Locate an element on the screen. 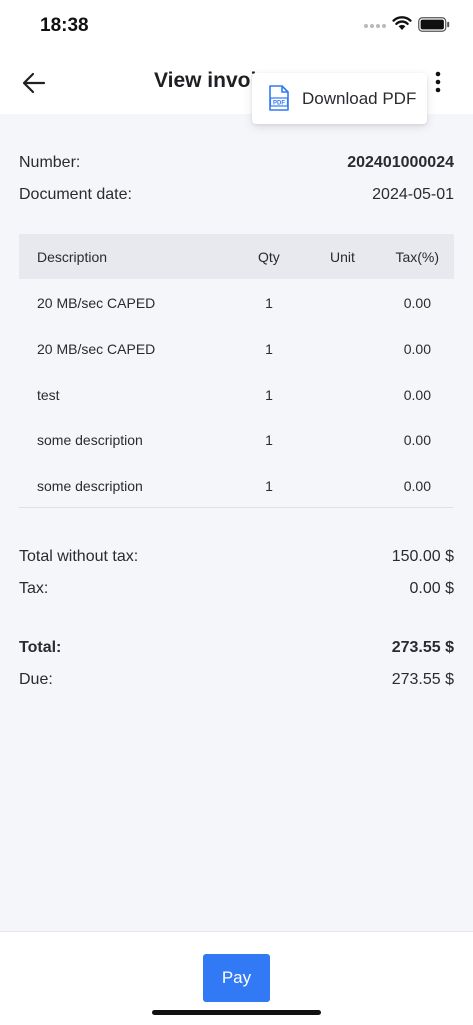 This screenshot has height=1025, width=473. total-without-tax-label: Total without tax: is located at coordinates (79, 556).